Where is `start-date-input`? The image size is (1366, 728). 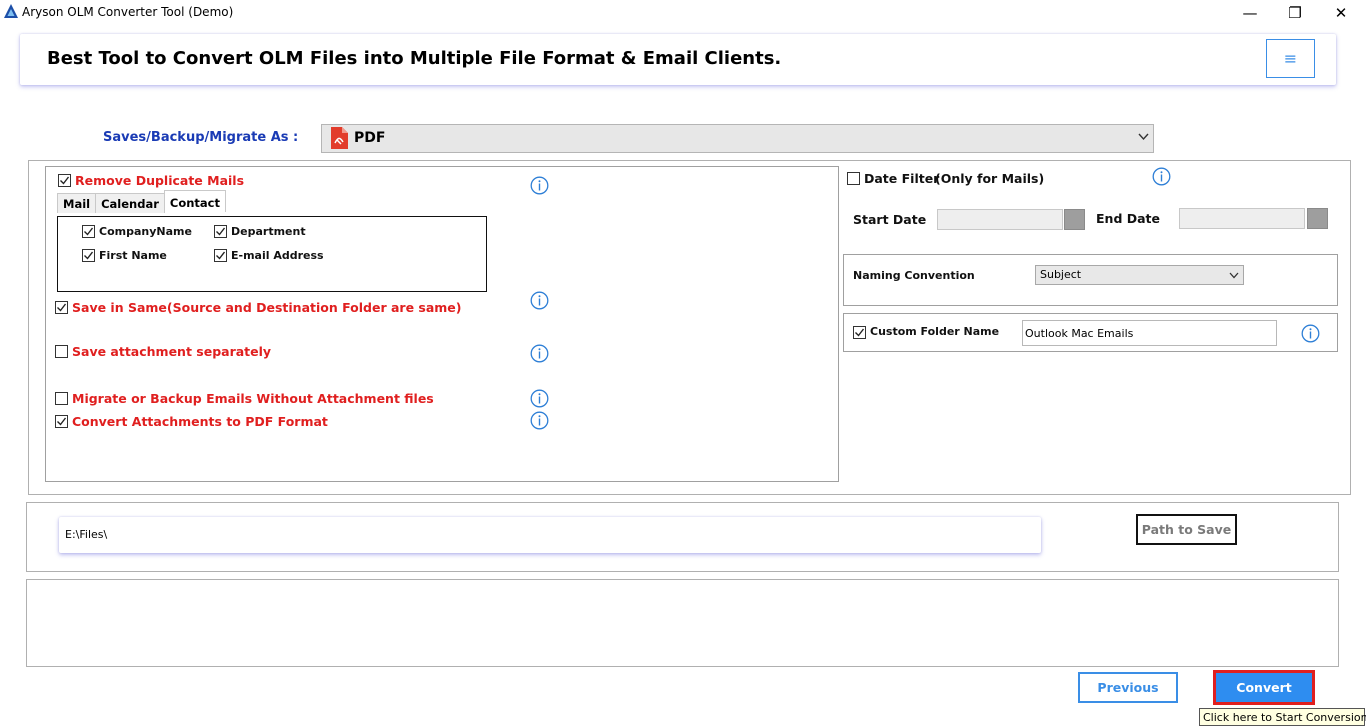
start-date-input is located at coordinates (1000, 219).